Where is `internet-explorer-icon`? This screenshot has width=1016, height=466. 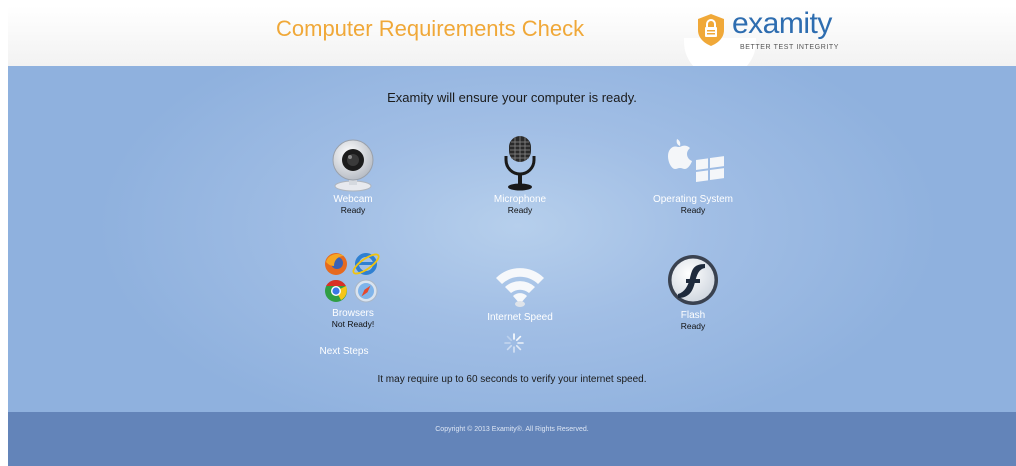 internet-explorer-icon is located at coordinates (366, 264).